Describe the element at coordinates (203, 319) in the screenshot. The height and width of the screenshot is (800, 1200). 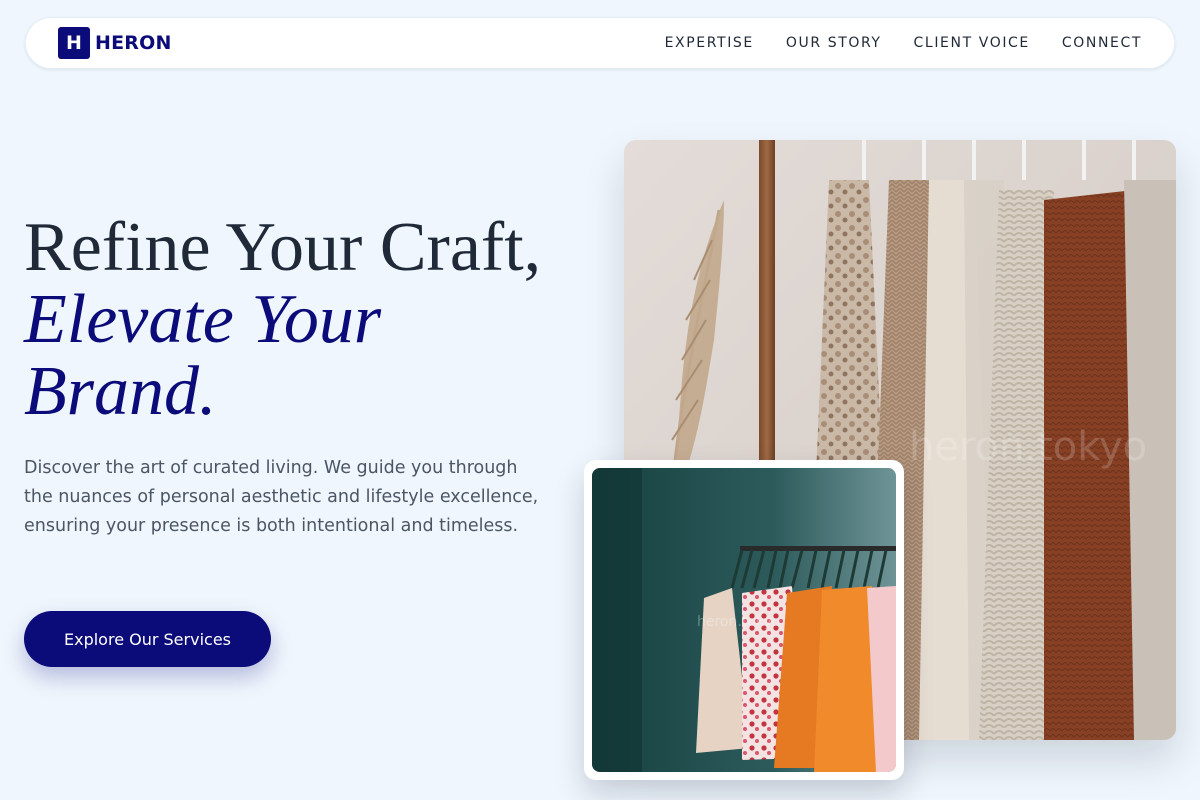
I see `hero-title-line2: Elevate Your` at that location.